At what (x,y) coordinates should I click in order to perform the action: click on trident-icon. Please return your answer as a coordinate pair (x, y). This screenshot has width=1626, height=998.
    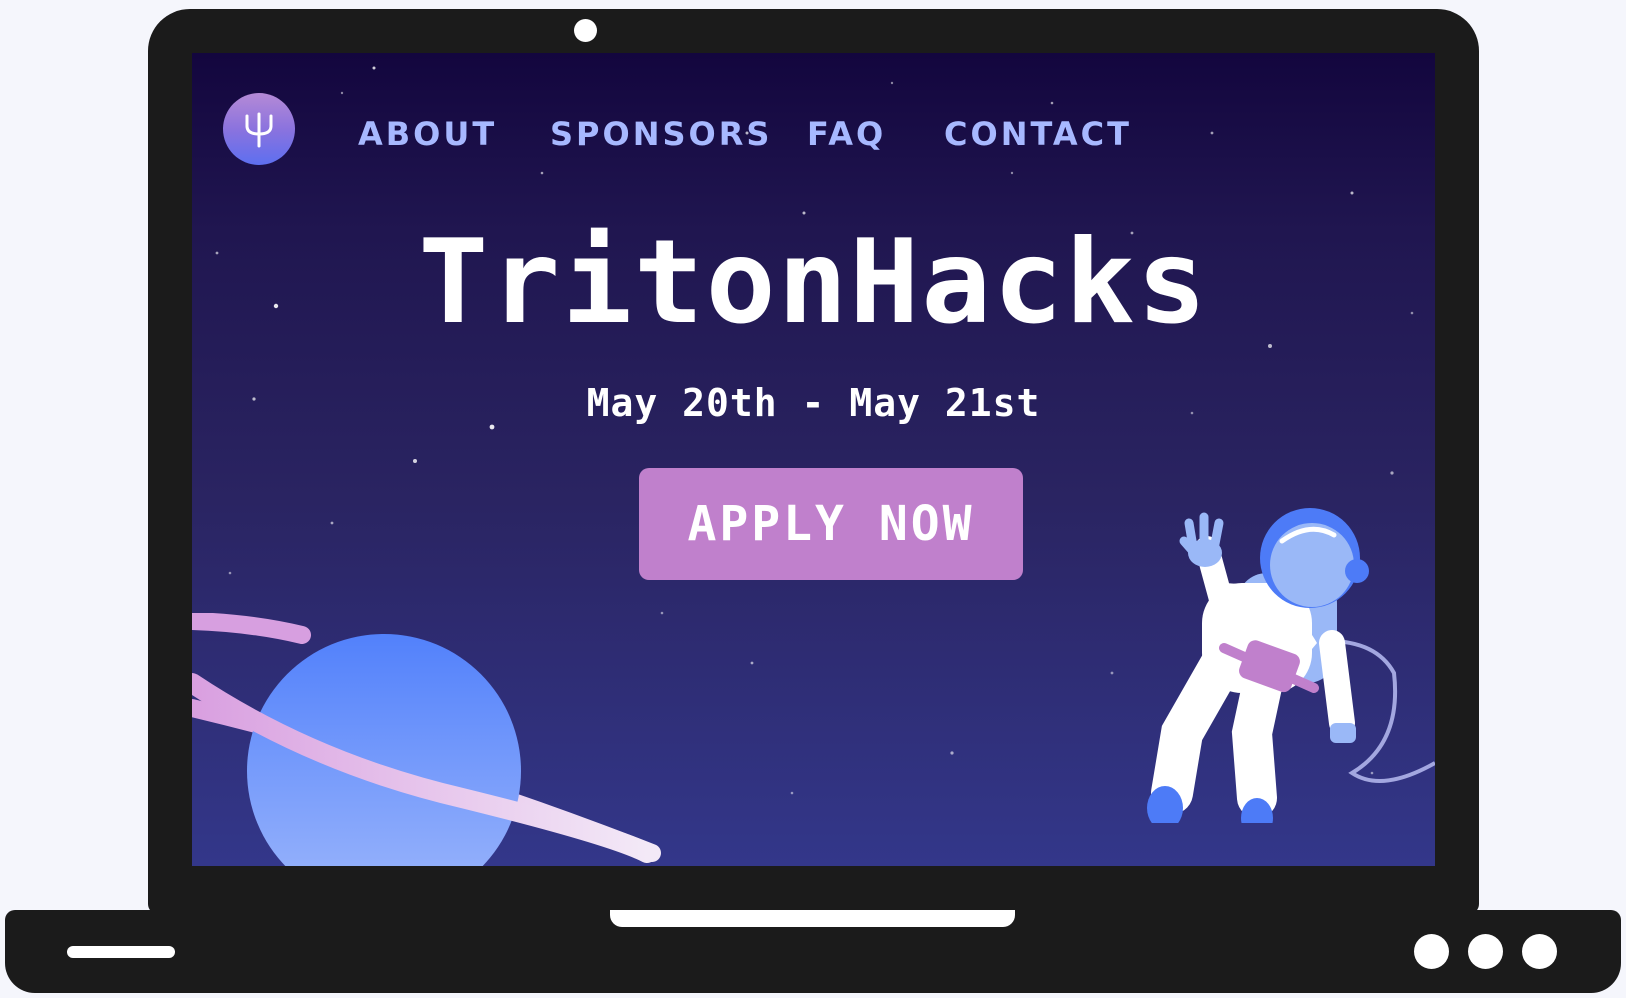
    Looking at the image, I should click on (259, 130).